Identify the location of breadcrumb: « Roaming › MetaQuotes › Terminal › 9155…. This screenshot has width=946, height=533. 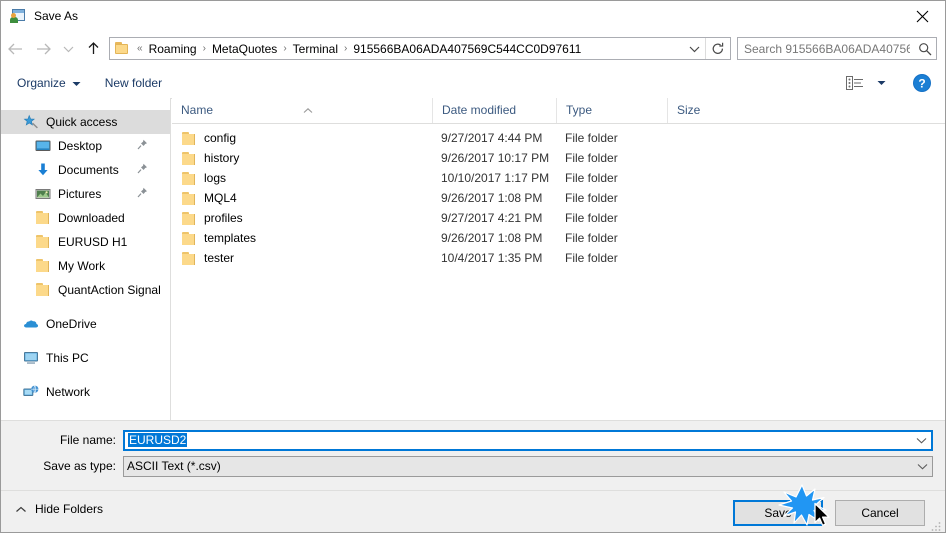
(408, 49).